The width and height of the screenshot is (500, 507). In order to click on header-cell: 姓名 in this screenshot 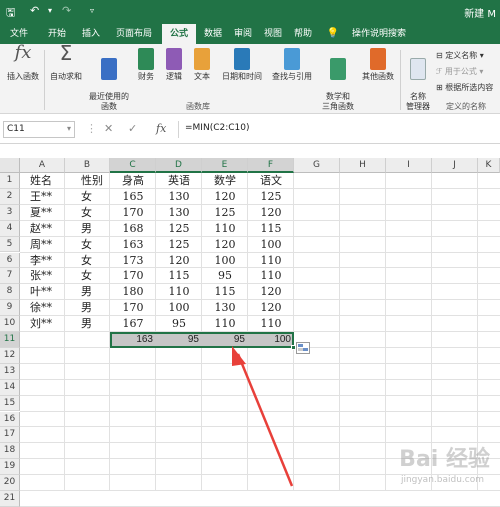, I will do `click(42, 180)`.